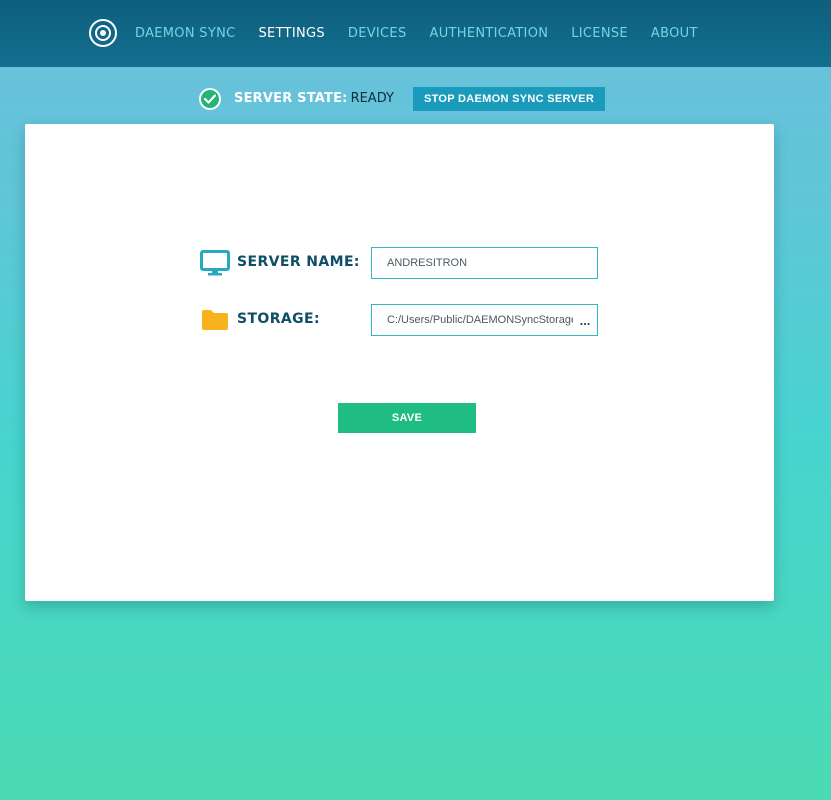 Image resolution: width=831 pixels, height=800 pixels. What do you see at coordinates (407, 418) in the screenshot?
I see `save-button: SAVE` at bounding box center [407, 418].